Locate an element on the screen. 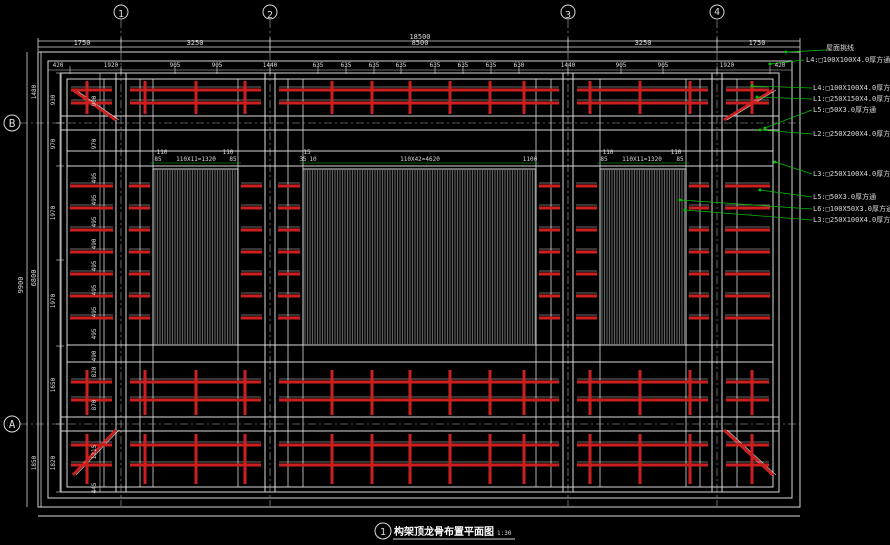 Image resolution: width=890 pixels, height=545 pixels. legend-item: L3:□250X100X4.0厚方通 is located at coordinates (851, 219).